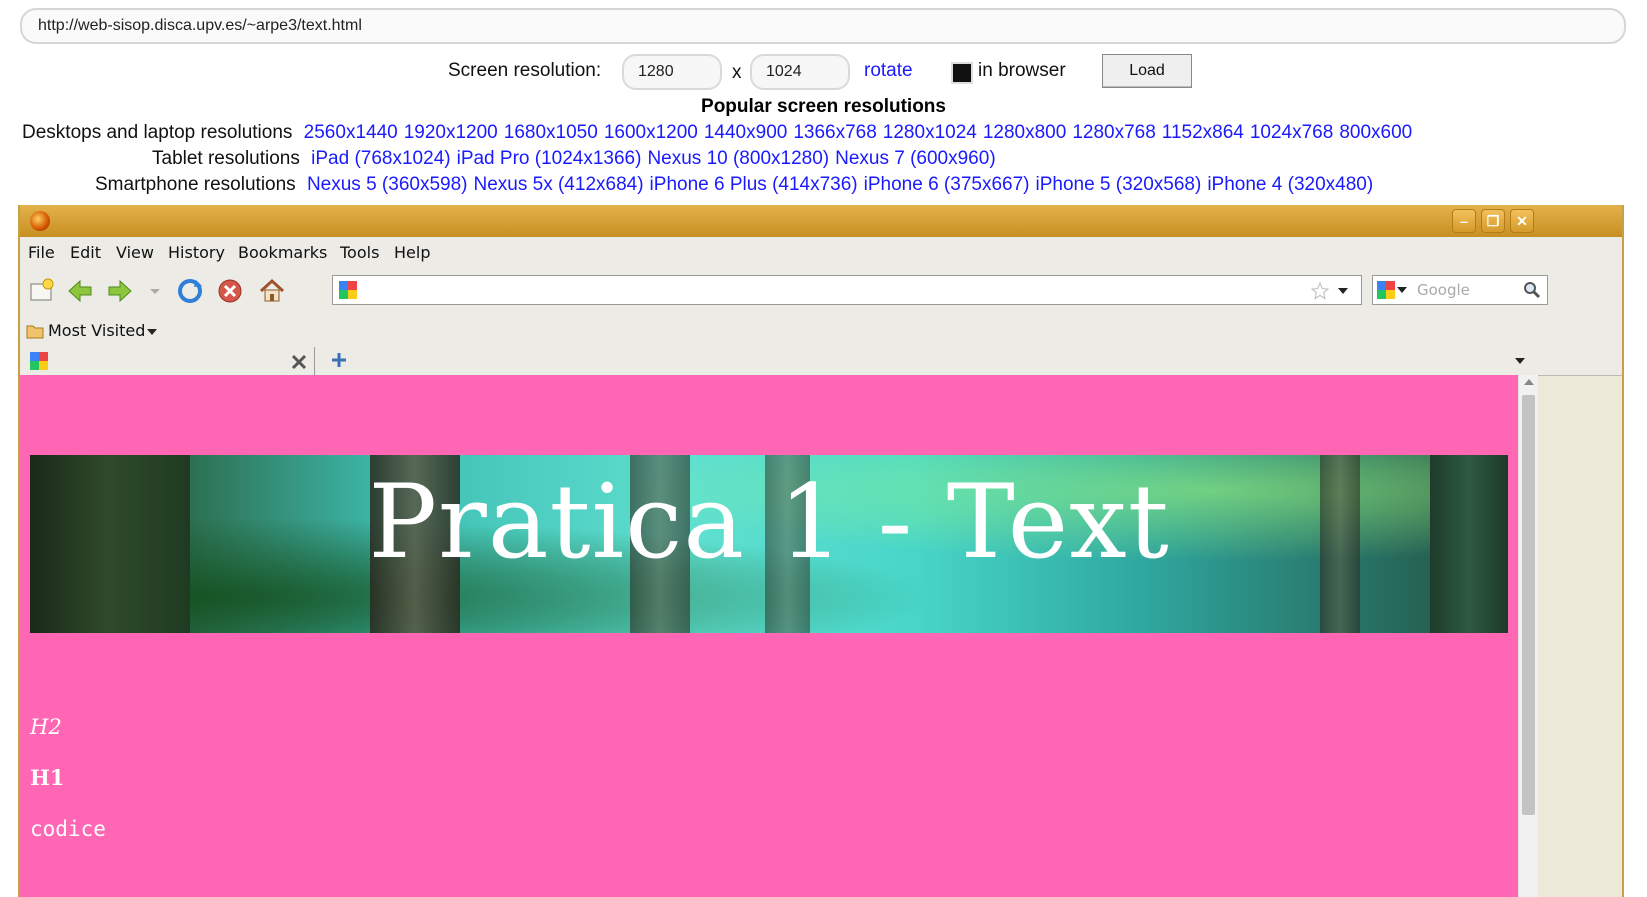 This screenshot has height=897, width=1647. I want to click on tablet-label: Tablet resolutions, so click(226, 158).